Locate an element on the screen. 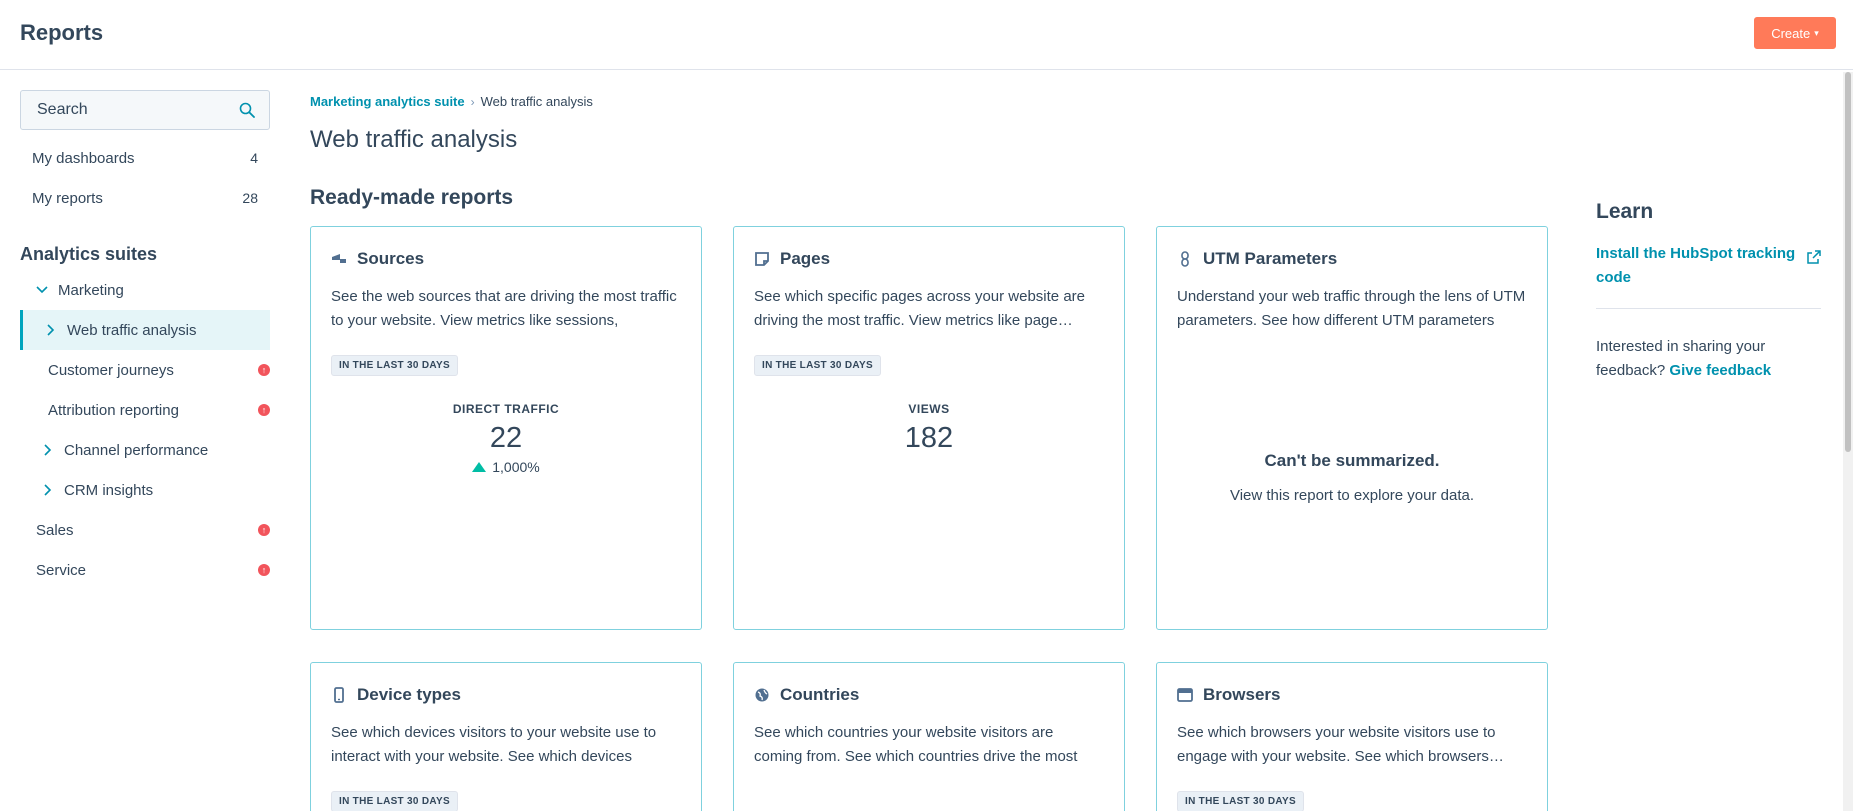 The image size is (1853, 811). dashboard-count: 4 is located at coordinates (254, 158).